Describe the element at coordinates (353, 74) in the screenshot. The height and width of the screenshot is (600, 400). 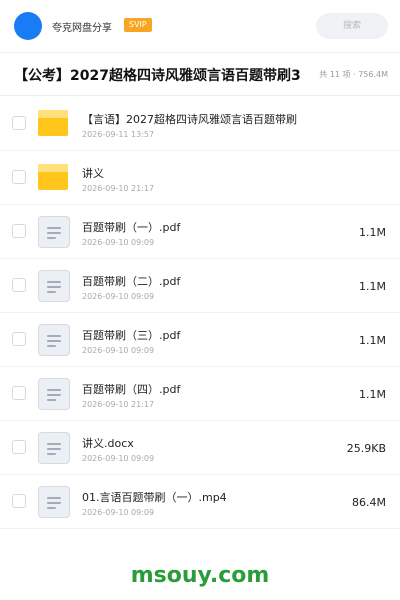
I see `folder-meta: 共 11 项 · 756.4M` at that location.